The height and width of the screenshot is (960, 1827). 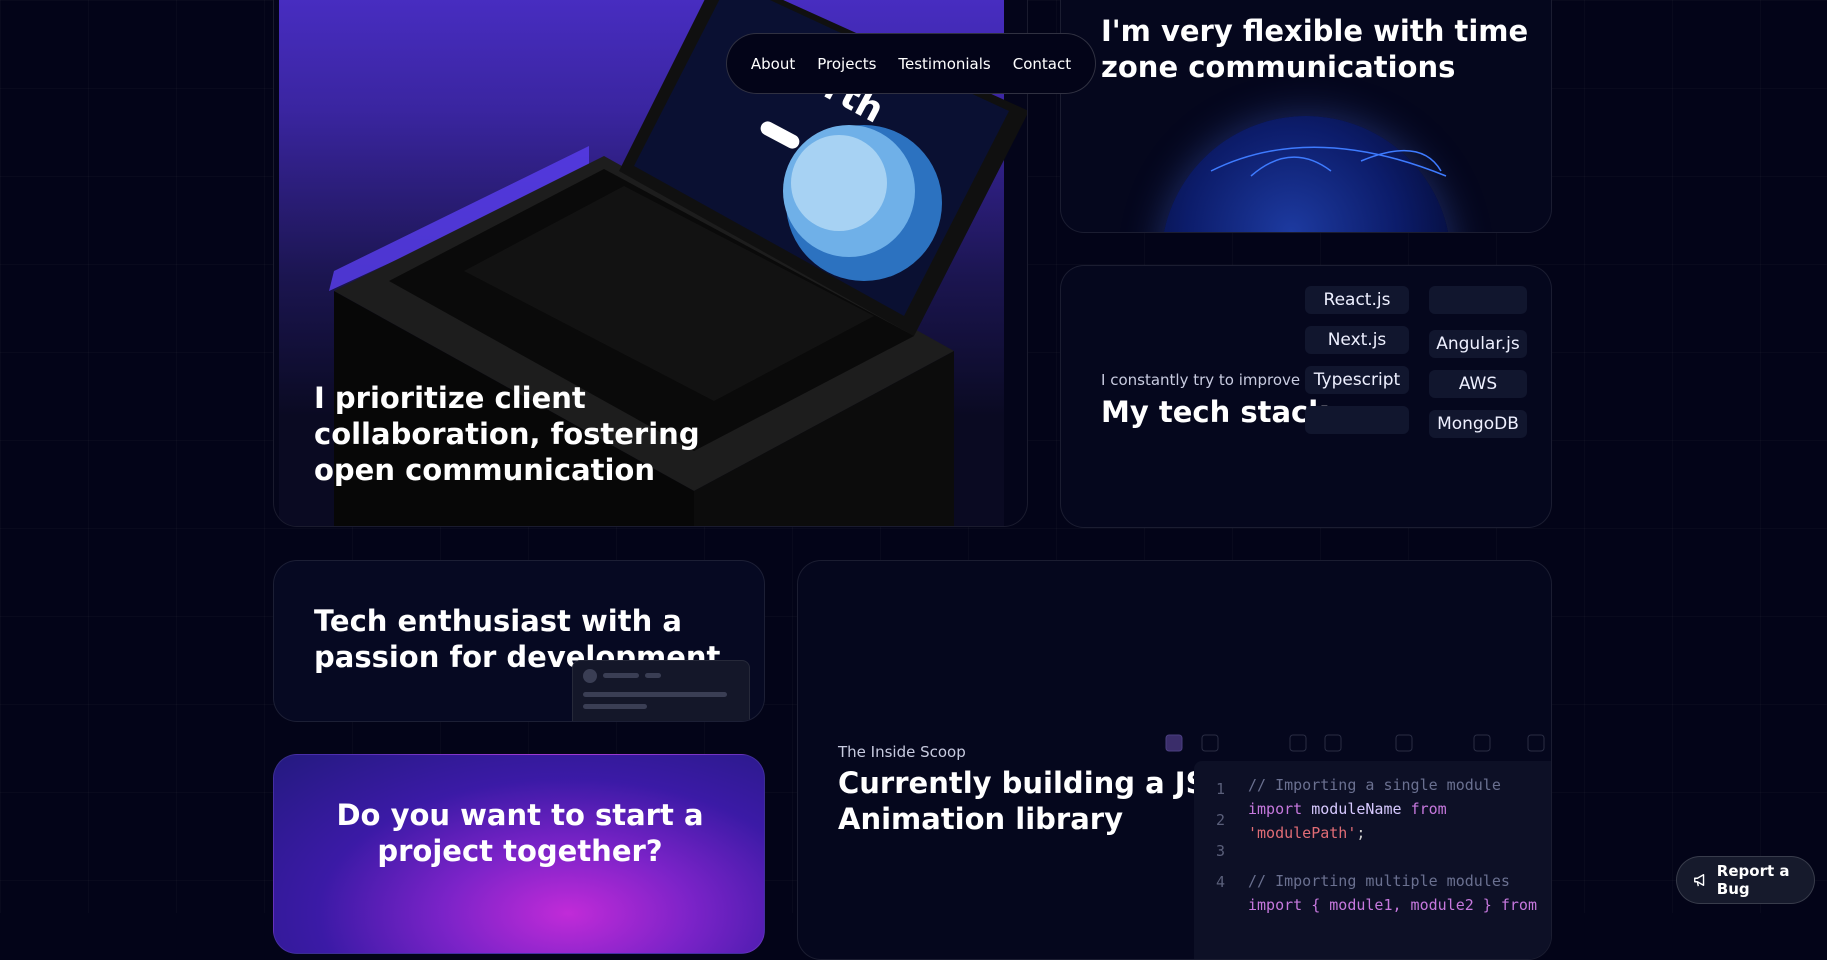 I want to click on tech-pill: React.js, so click(x=1357, y=300).